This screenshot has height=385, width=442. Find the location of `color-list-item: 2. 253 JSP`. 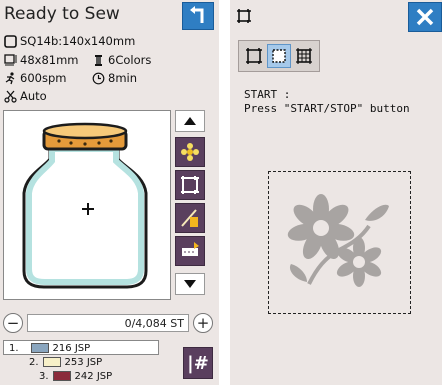

color-list-item: 2. 253 JSP is located at coordinates (65, 362).